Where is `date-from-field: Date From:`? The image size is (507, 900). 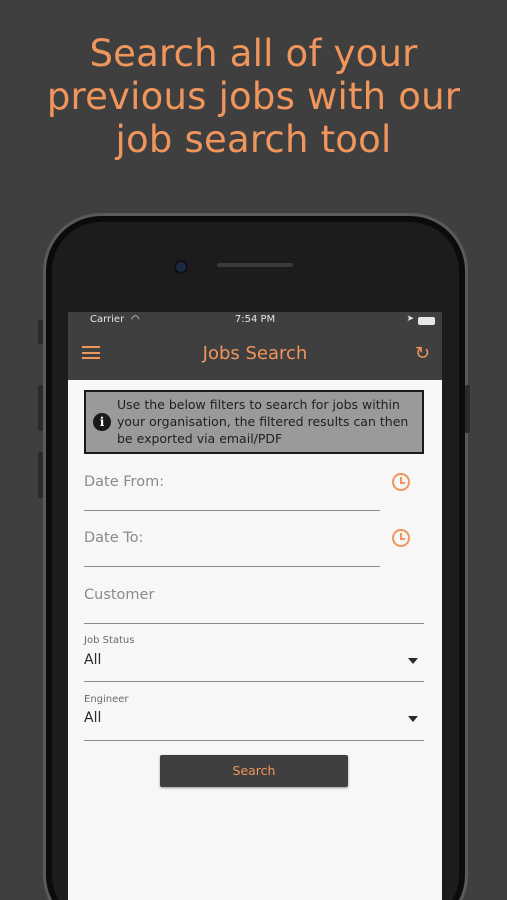 date-from-field: Date From: is located at coordinates (232, 493).